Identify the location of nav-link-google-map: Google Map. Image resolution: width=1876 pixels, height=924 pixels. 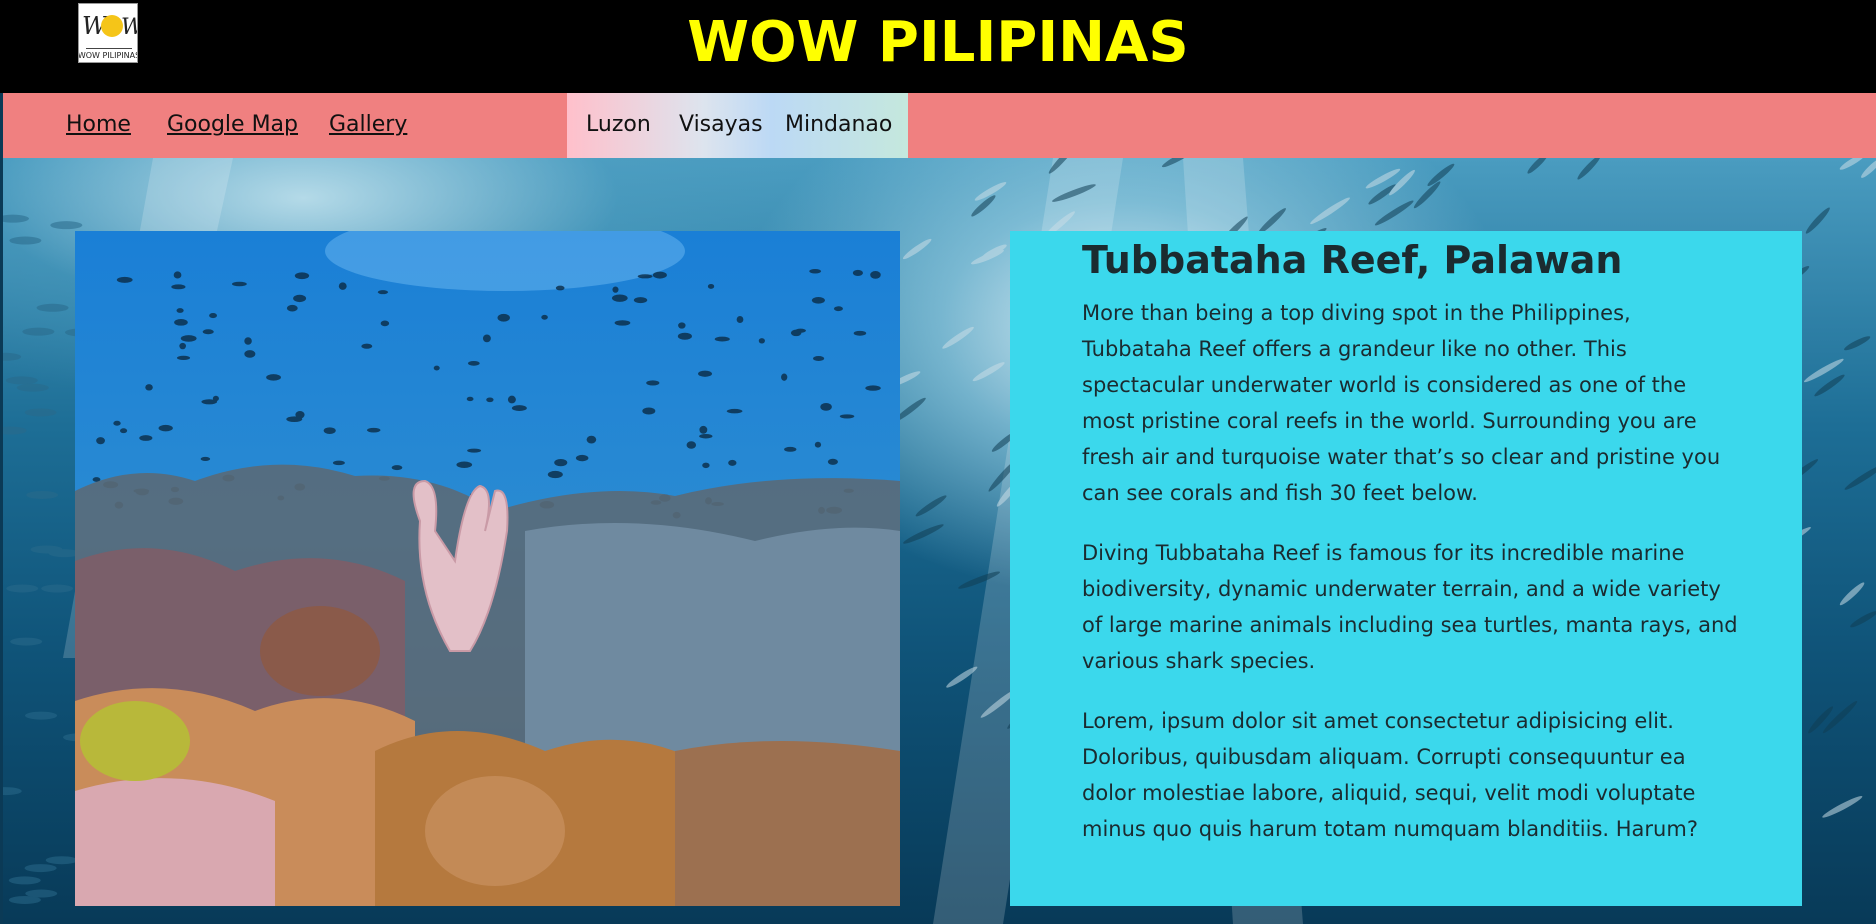
(232, 125).